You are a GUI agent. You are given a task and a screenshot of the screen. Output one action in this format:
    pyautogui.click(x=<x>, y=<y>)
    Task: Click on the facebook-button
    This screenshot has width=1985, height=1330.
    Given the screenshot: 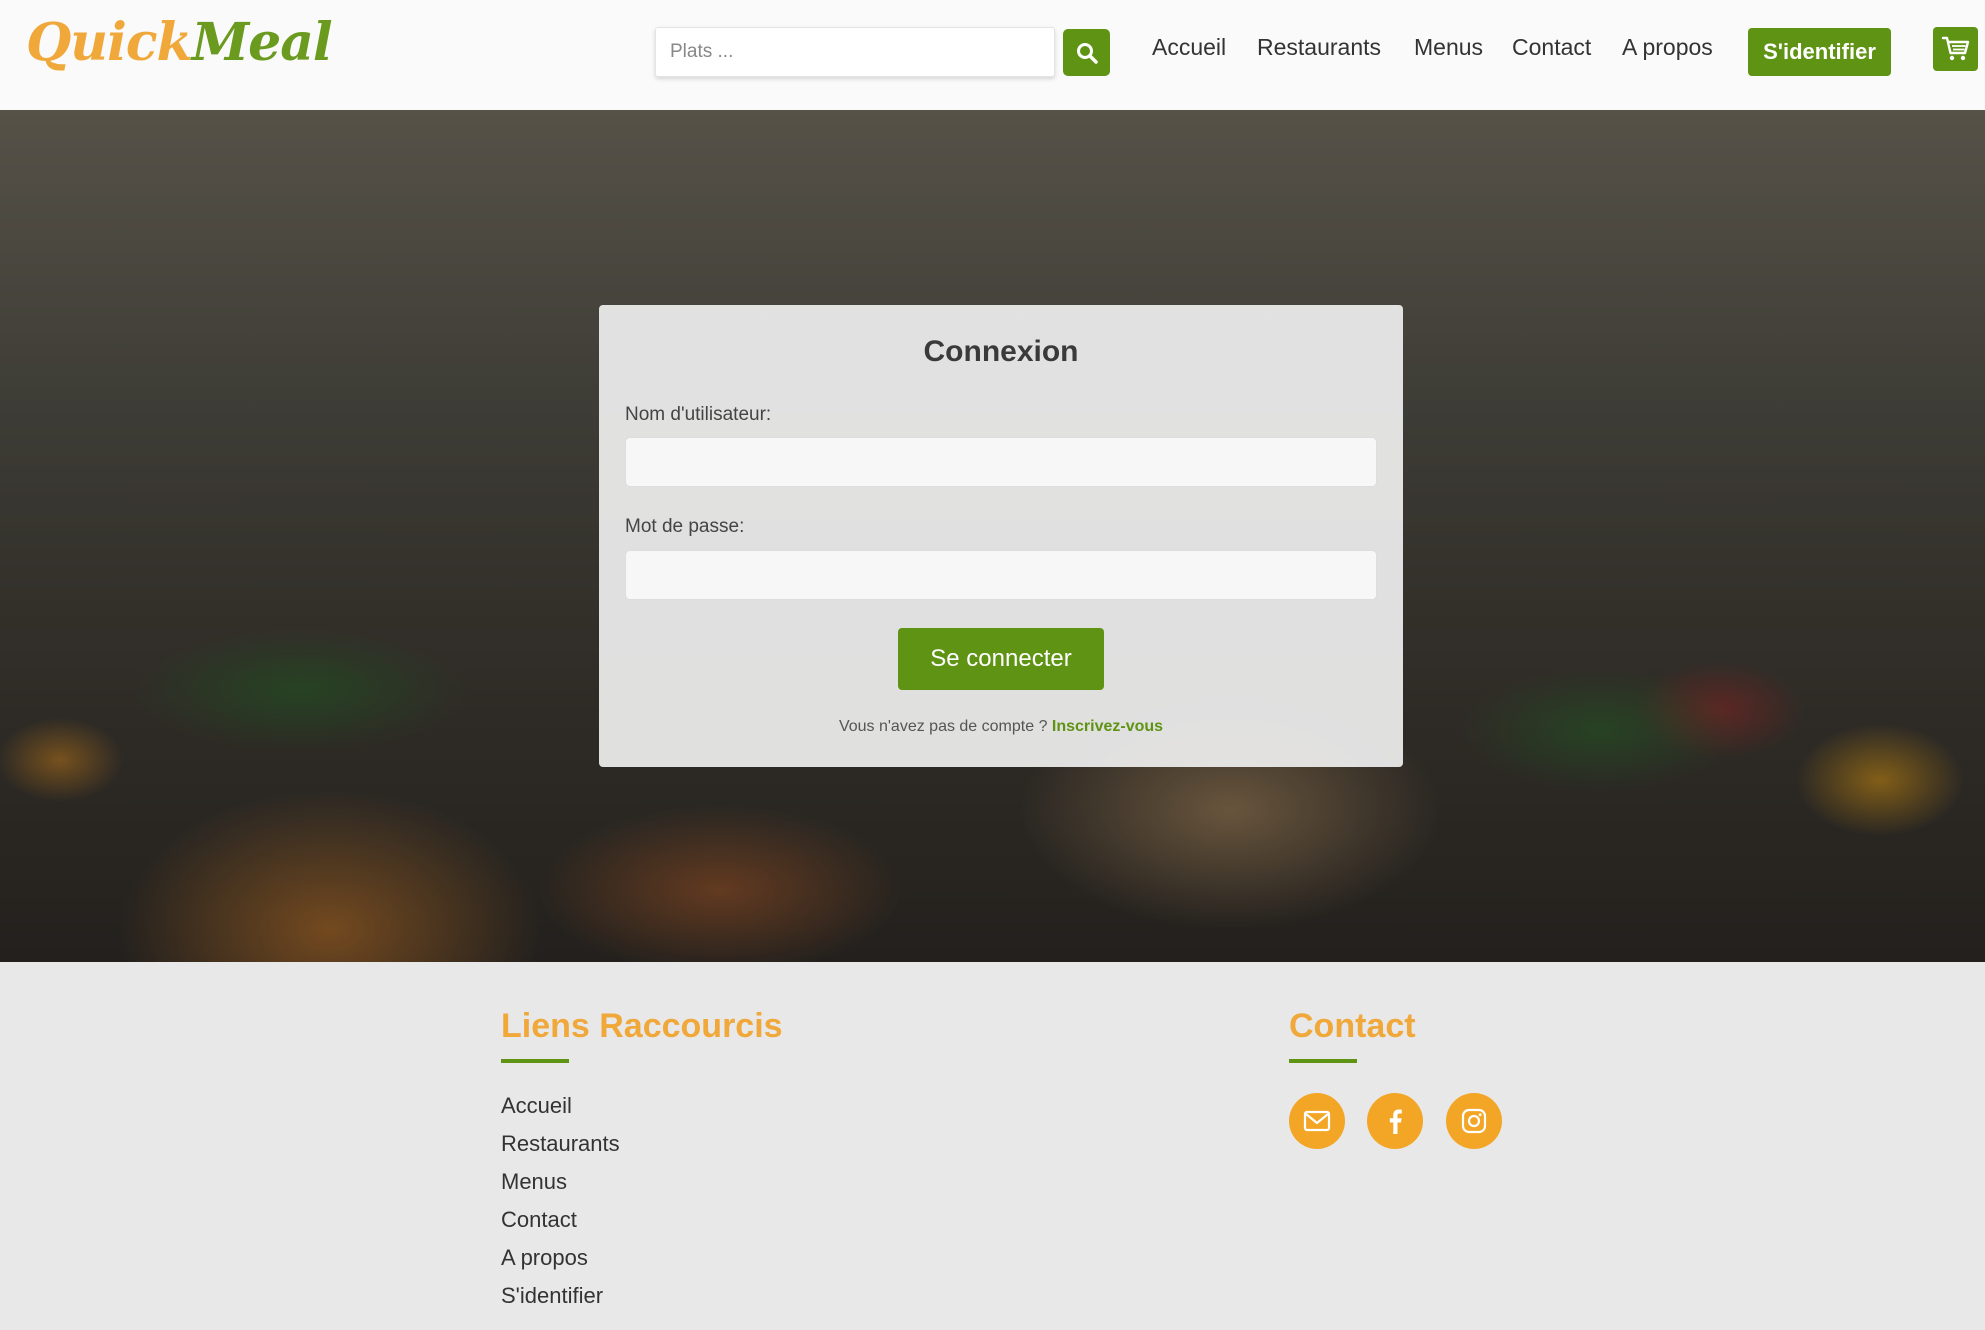 What is the action you would take?
    pyautogui.click(x=1395, y=1121)
    